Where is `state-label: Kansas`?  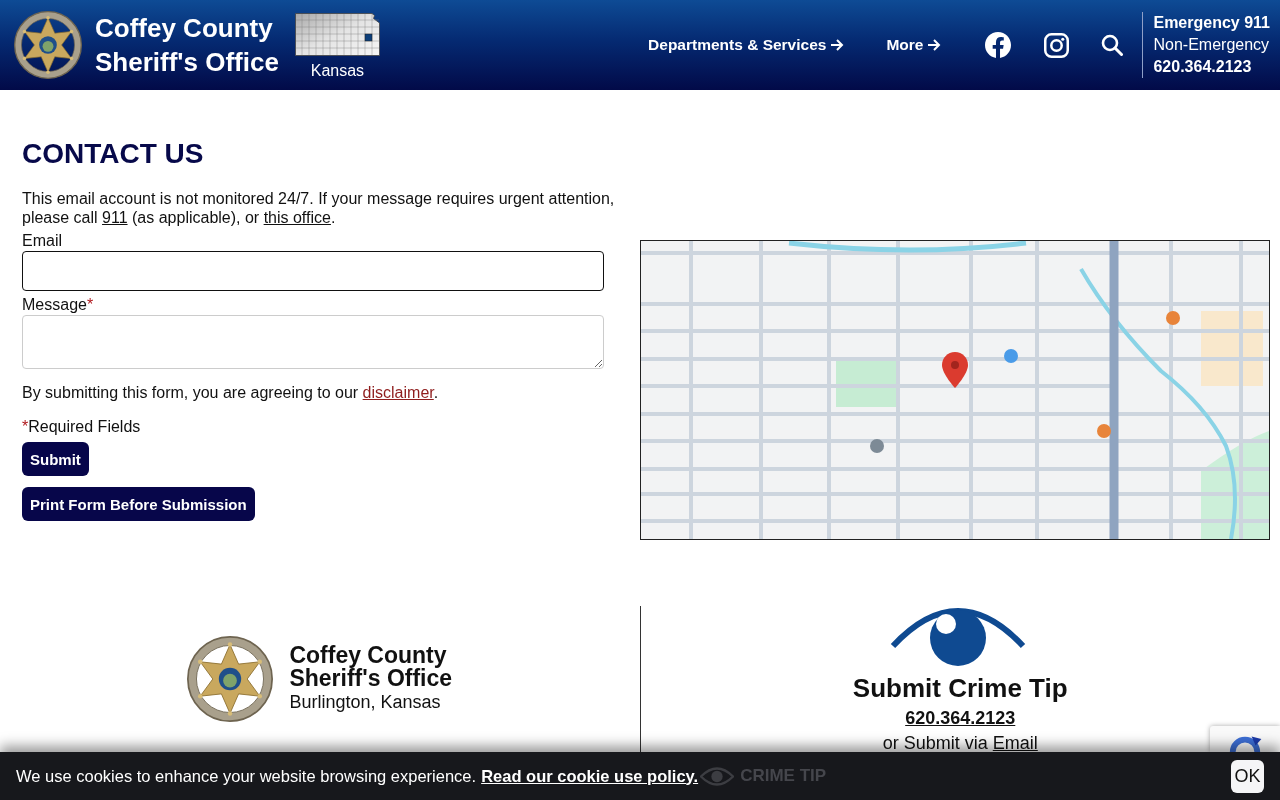
state-label: Kansas is located at coordinates (337, 71).